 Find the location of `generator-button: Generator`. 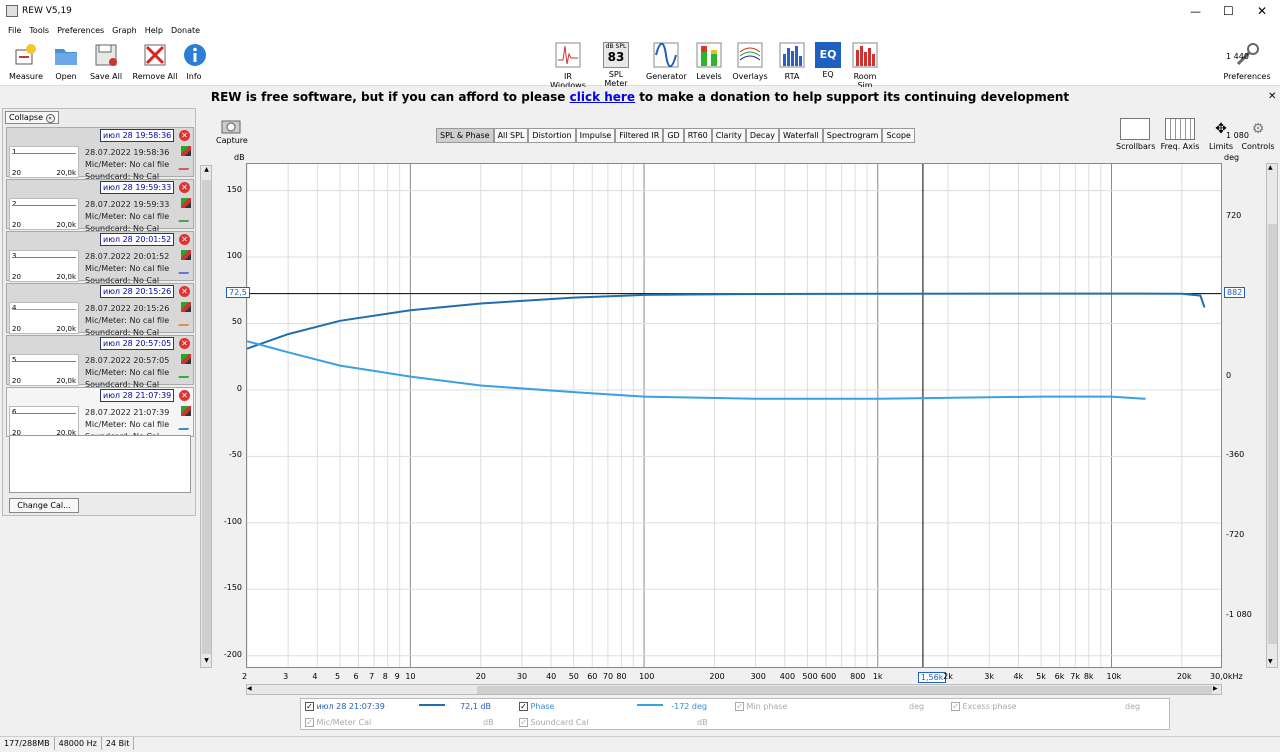

generator-button: Generator is located at coordinates (666, 61).